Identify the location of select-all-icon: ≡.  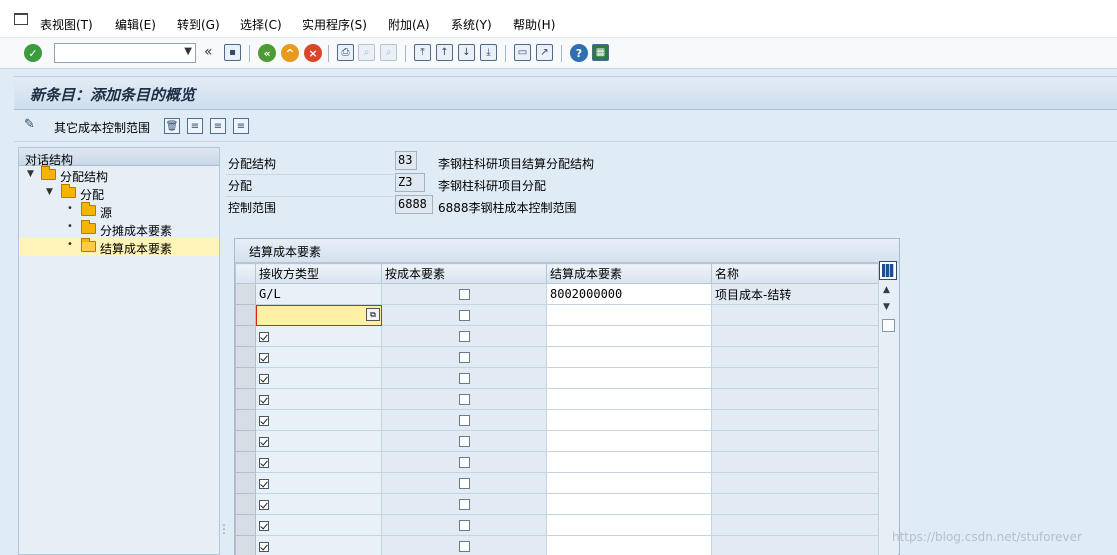
(195, 126).